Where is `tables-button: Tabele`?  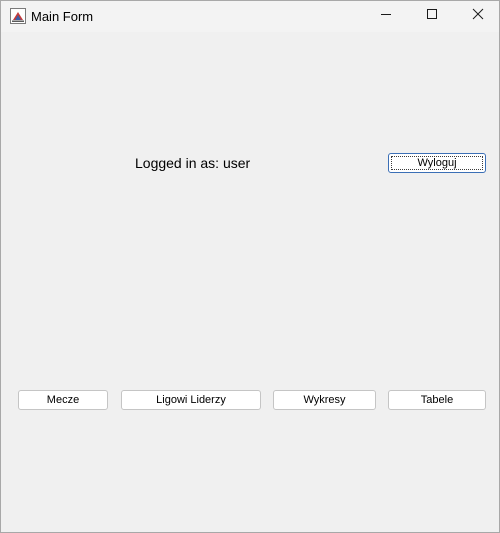
tables-button: Tabele is located at coordinates (437, 400).